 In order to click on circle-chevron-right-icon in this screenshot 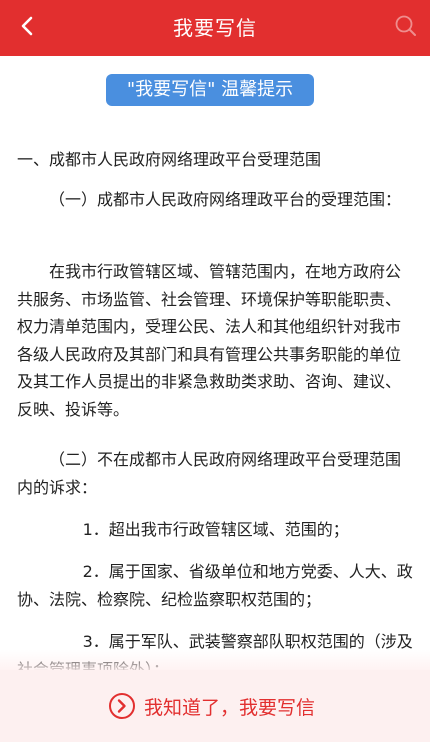, I will do `click(122, 706)`.